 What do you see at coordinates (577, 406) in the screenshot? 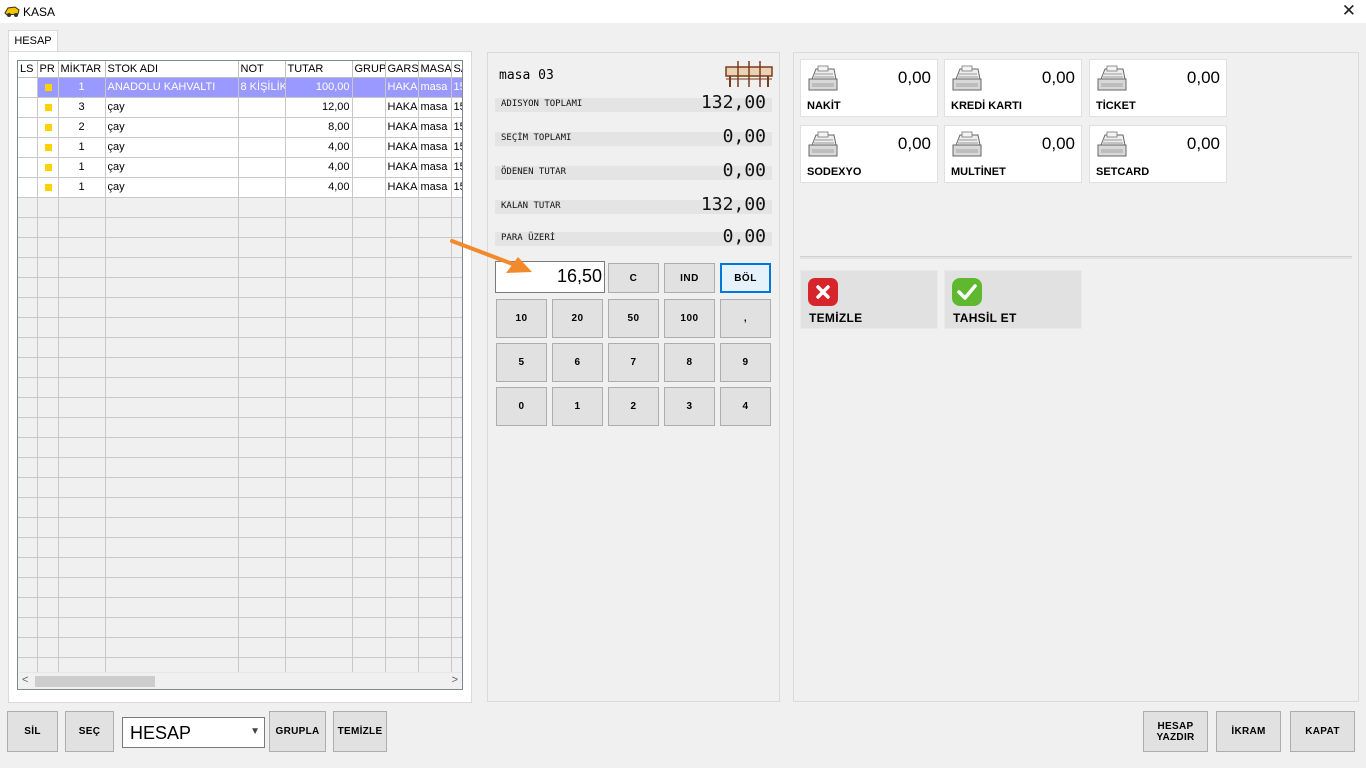
I see `keypad-1-button: 1` at bounding box center [577, 406].